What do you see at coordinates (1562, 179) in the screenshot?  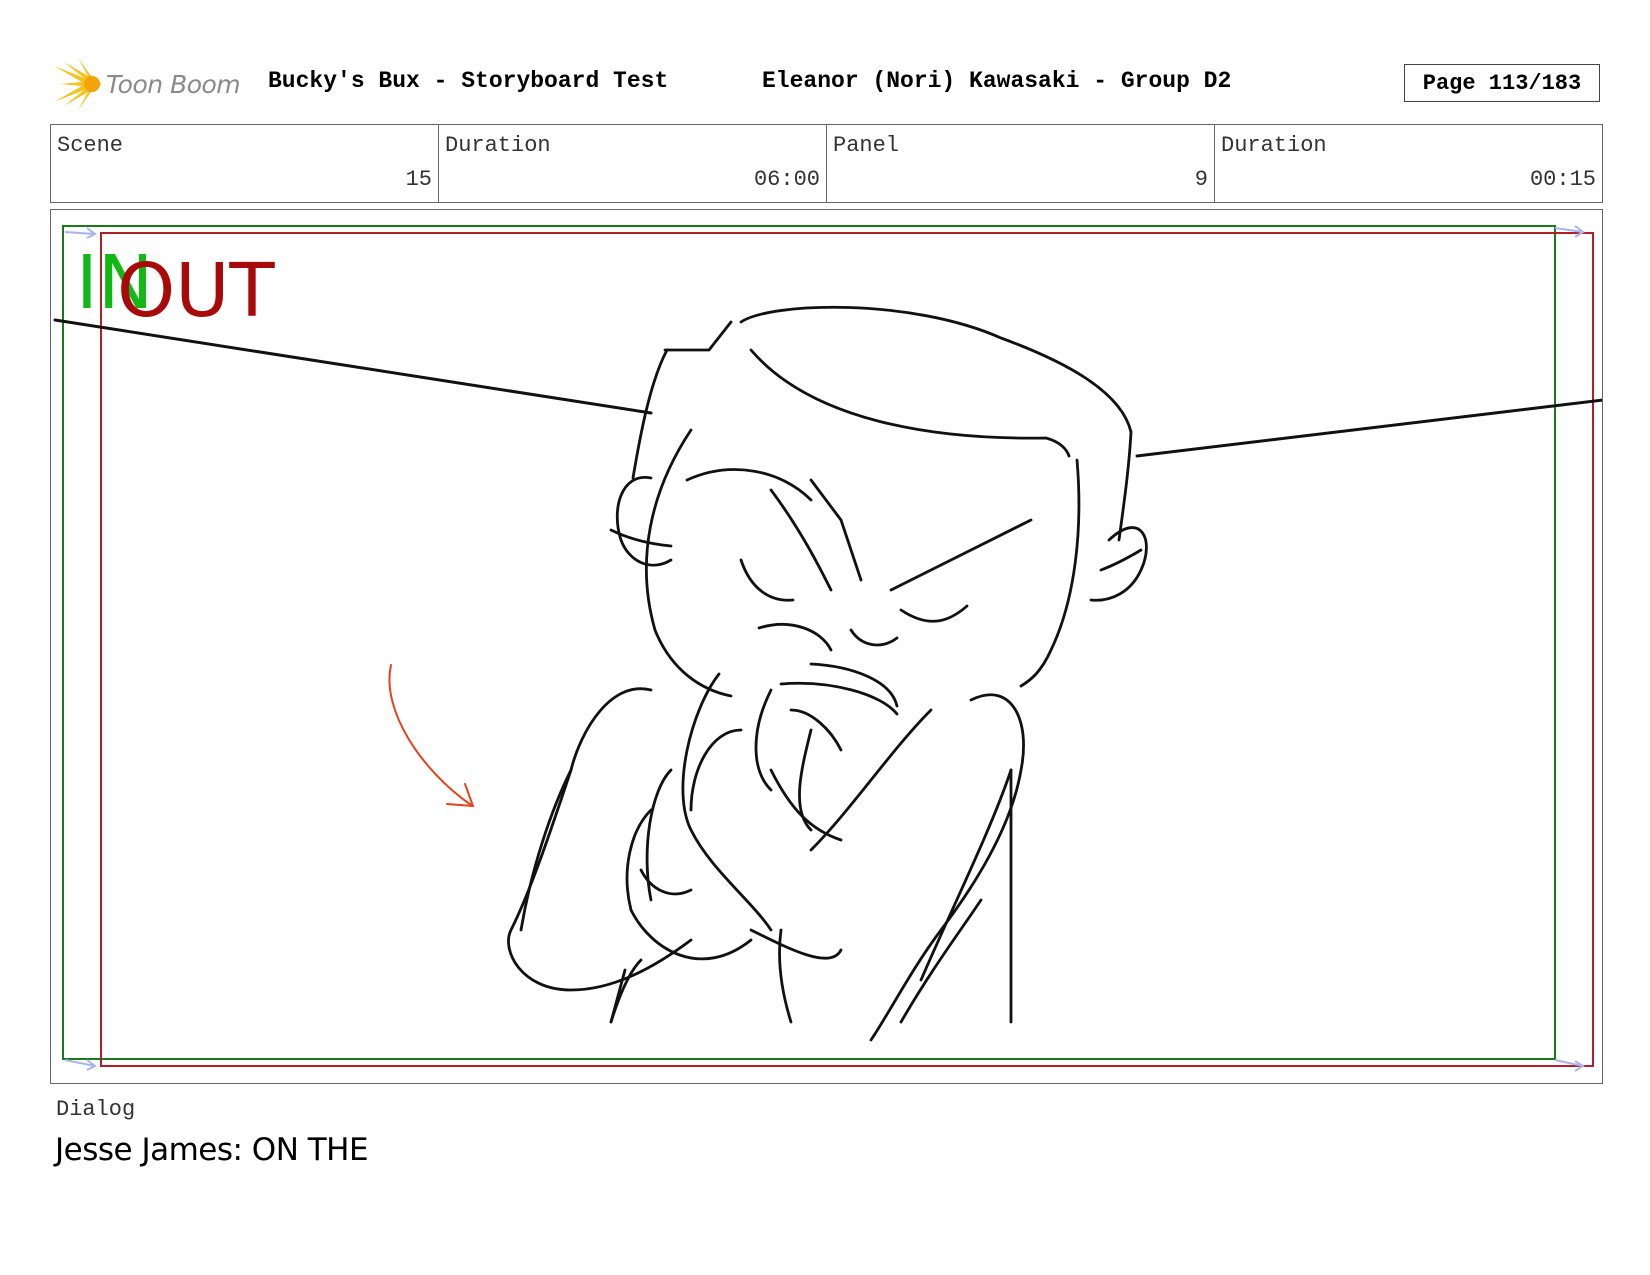 I see `info-value: 00:15` at bounding box center [1562, 179].